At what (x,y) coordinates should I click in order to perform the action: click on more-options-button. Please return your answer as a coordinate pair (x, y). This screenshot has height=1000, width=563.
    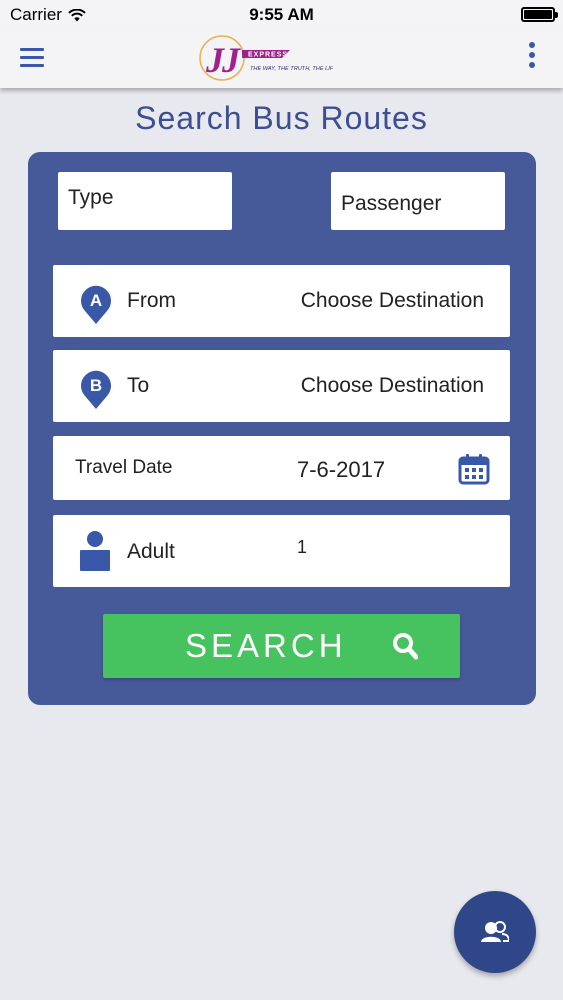
    Looking at the image, I should click on (532, 58).